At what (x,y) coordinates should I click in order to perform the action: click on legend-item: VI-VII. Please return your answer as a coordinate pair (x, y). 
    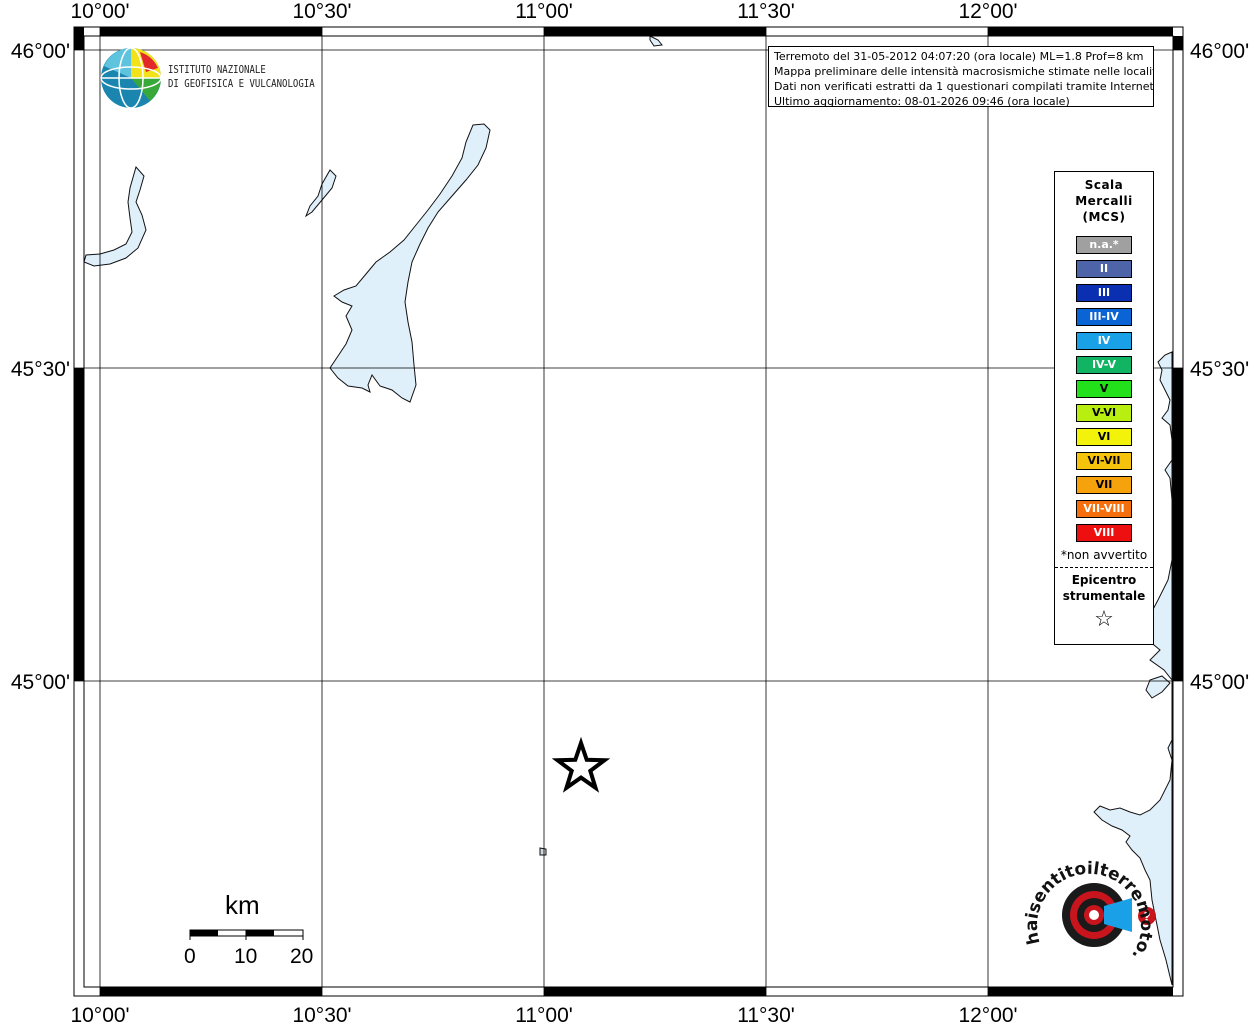
    Looking at the image, I should click on (1104, 461).